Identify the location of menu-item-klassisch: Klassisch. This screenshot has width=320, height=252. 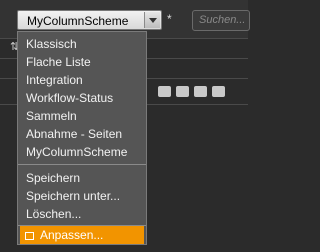
(82, 44).